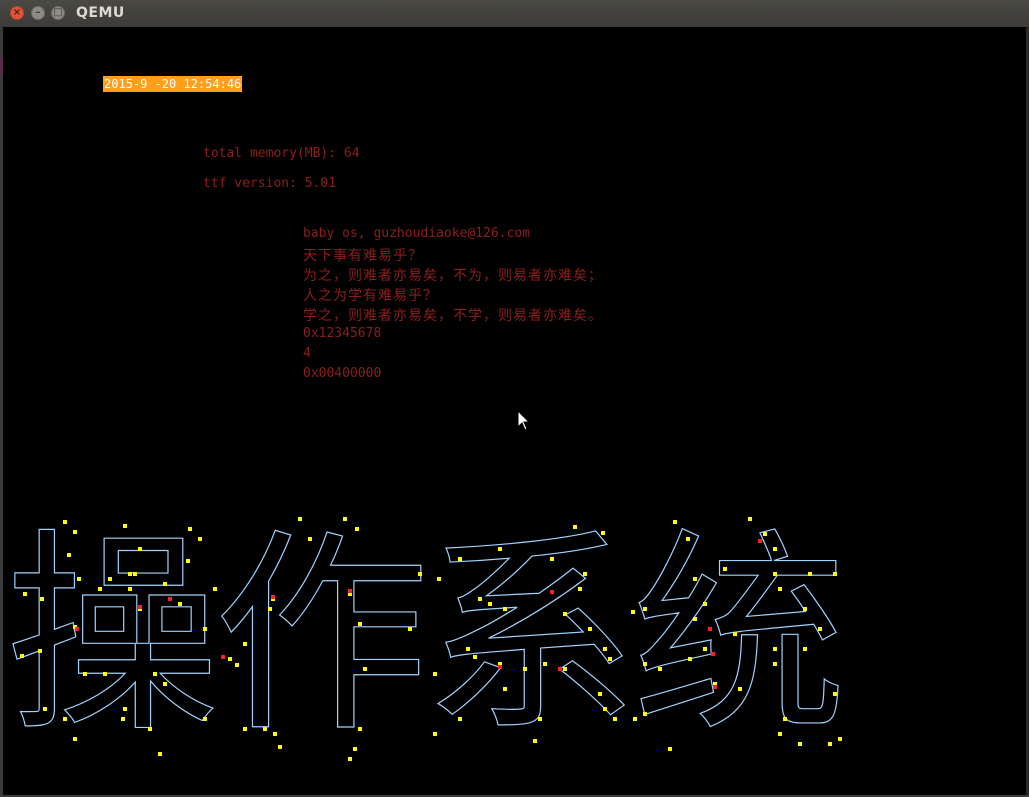 The image size is (1029, 797). What do you see at coordinates (17, 13) in the screenshot?
I see `close-window-button: ×` at bounding box center [17, 13].